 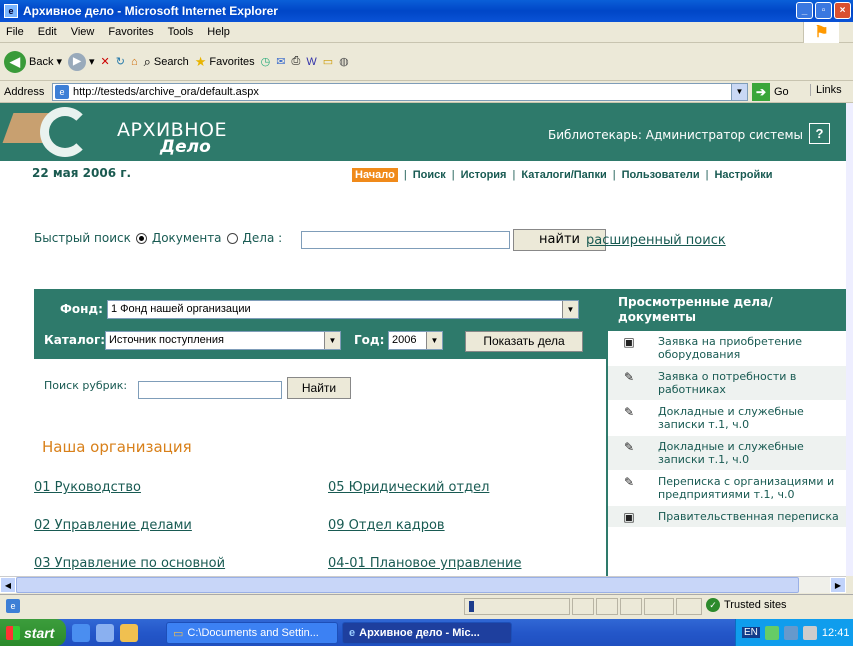 What do you see at coordinates (223, 340) in the screenshot?
I see `catalog-select: Источник поступления ▼` at bounding box center [223, 340].